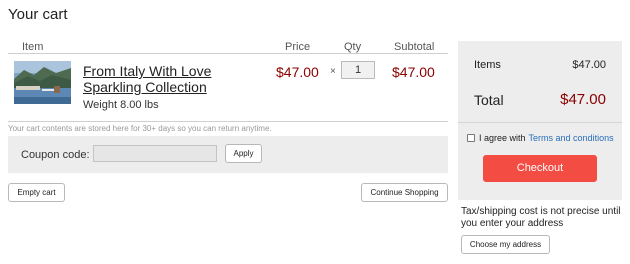  Describe the element at coordinates (489, 100) in the screenshot. I see `summary-total-label: Total` at that location.